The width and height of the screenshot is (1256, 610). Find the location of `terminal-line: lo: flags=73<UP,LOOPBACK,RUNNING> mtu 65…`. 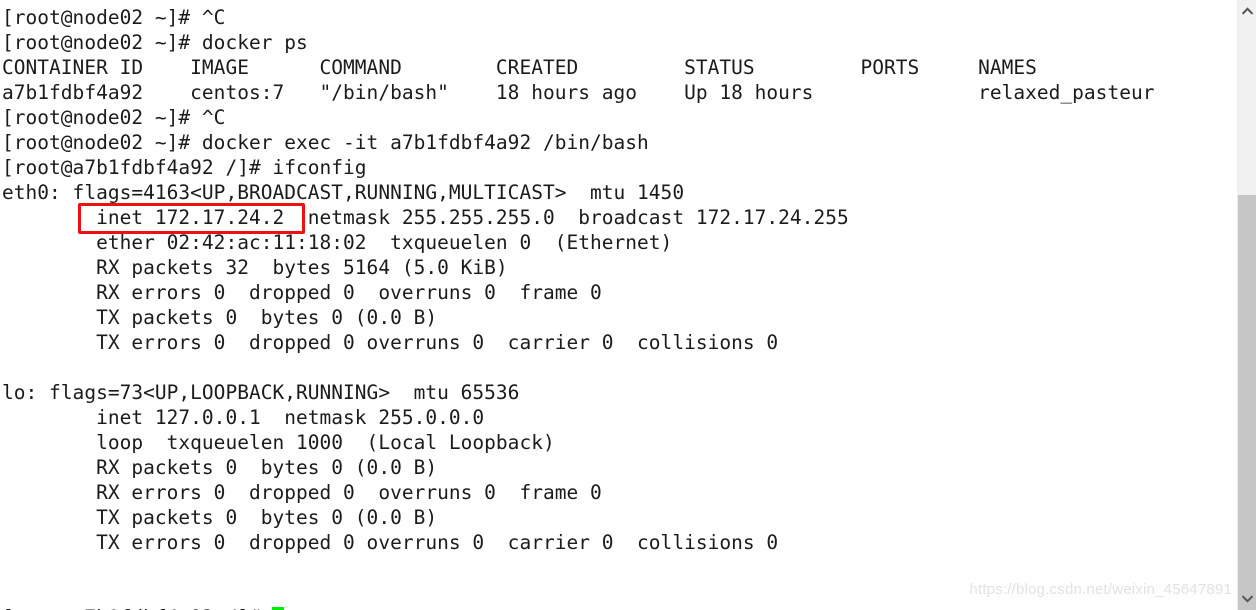

terminal-line: lo: flags=73<UP,LOOPBACK,RUNNING> mtu 65… is located at coordinates (261, 392).